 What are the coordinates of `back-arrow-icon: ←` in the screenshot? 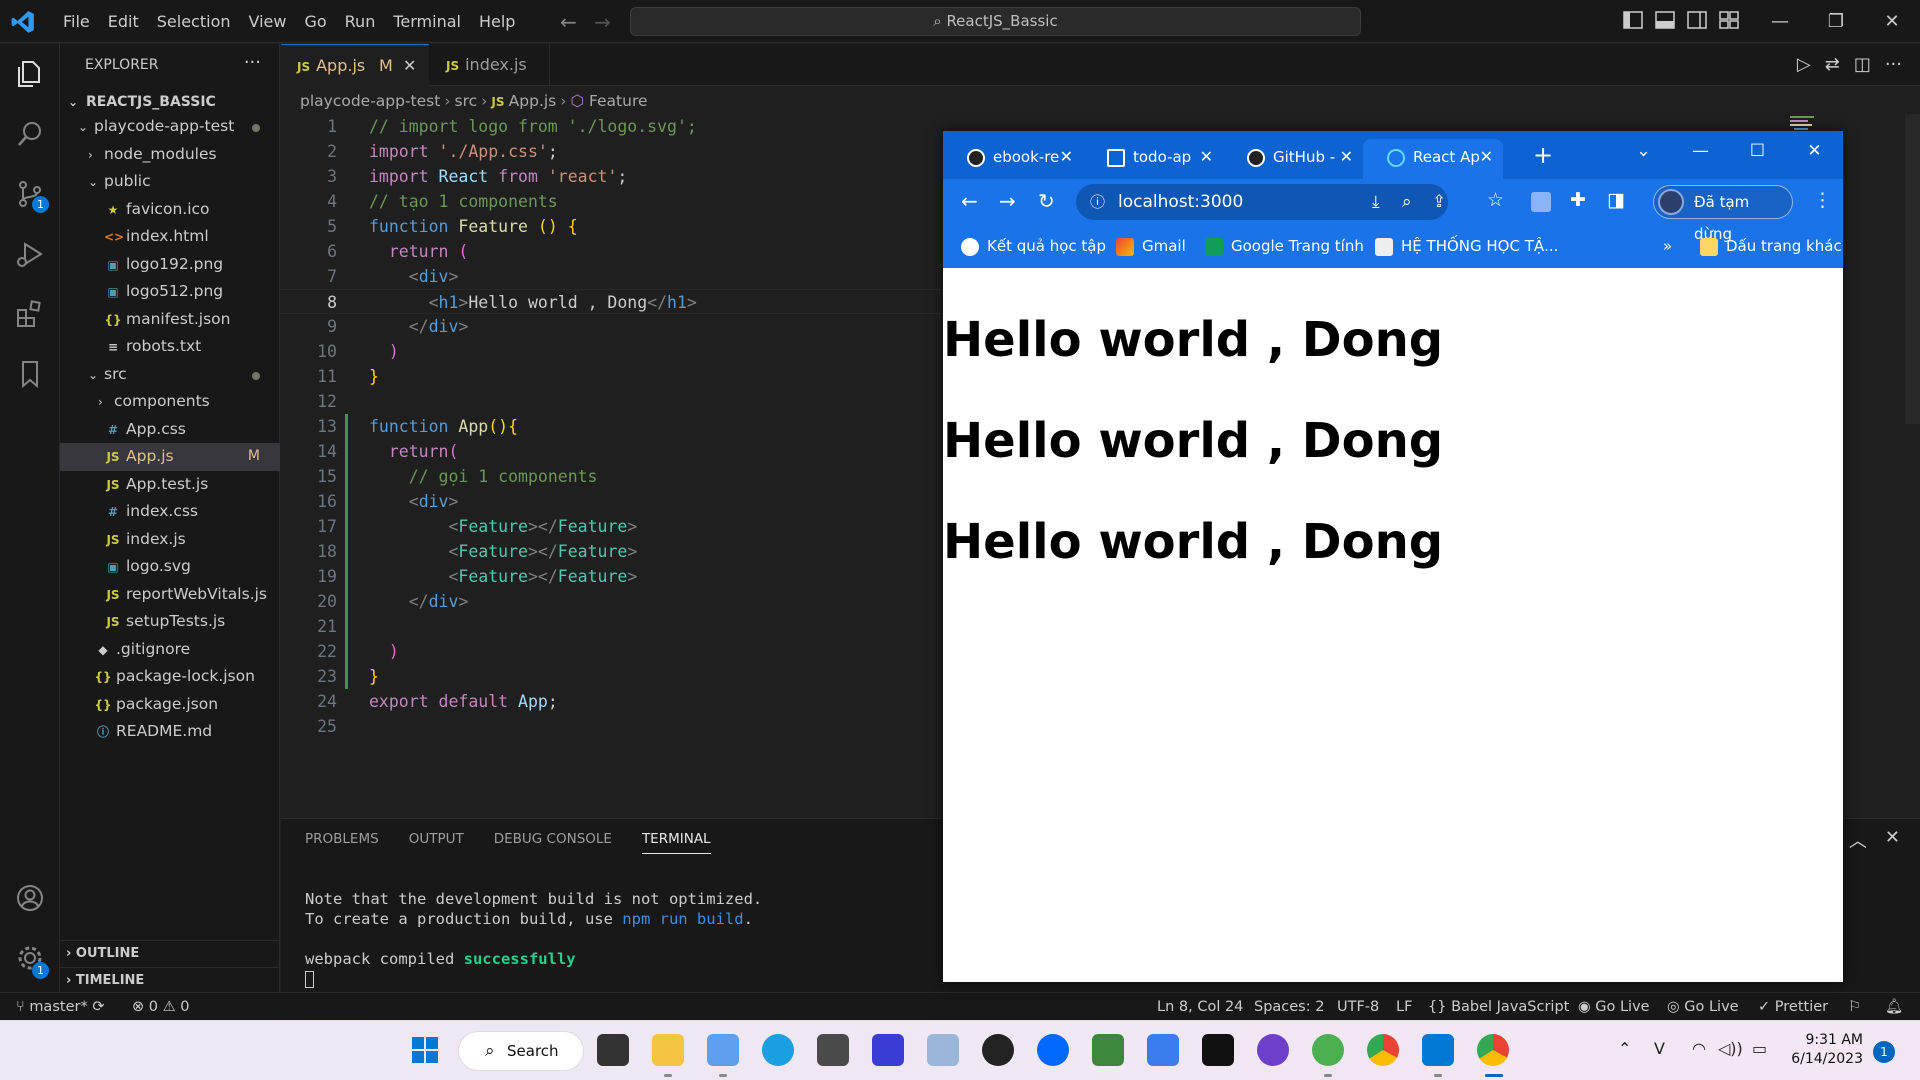 It's located at (969, 201).